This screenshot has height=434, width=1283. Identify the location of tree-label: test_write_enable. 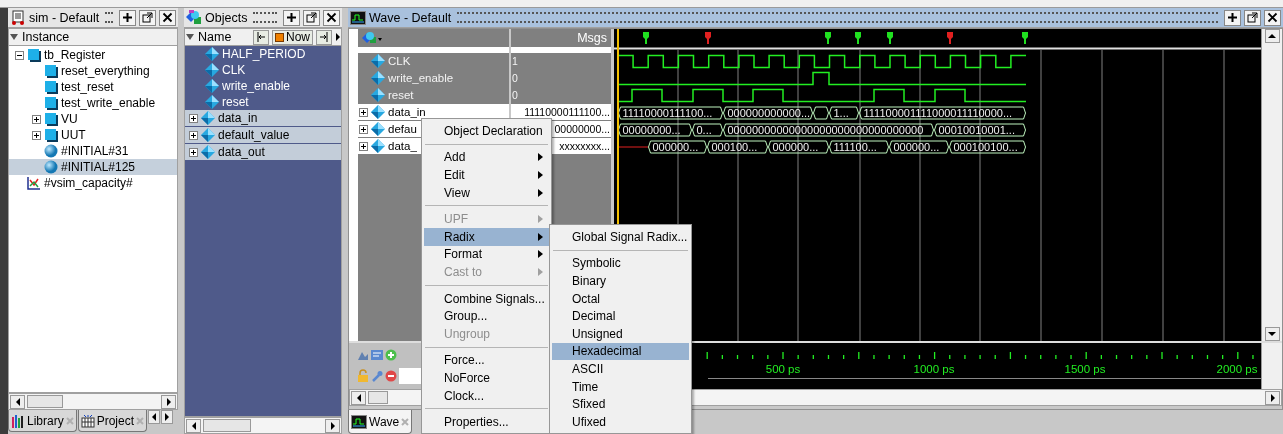
(108, 103).